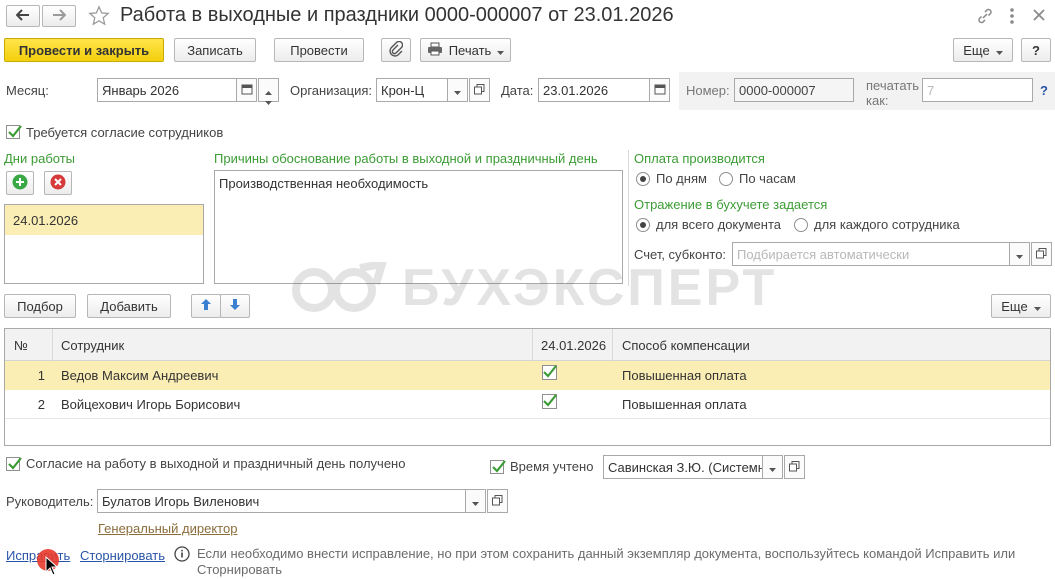 This screenshot has height=579, width=1055. I want to click on time-counted-by-field: Савинская З.Ю. (Системн, so click(683, 467).